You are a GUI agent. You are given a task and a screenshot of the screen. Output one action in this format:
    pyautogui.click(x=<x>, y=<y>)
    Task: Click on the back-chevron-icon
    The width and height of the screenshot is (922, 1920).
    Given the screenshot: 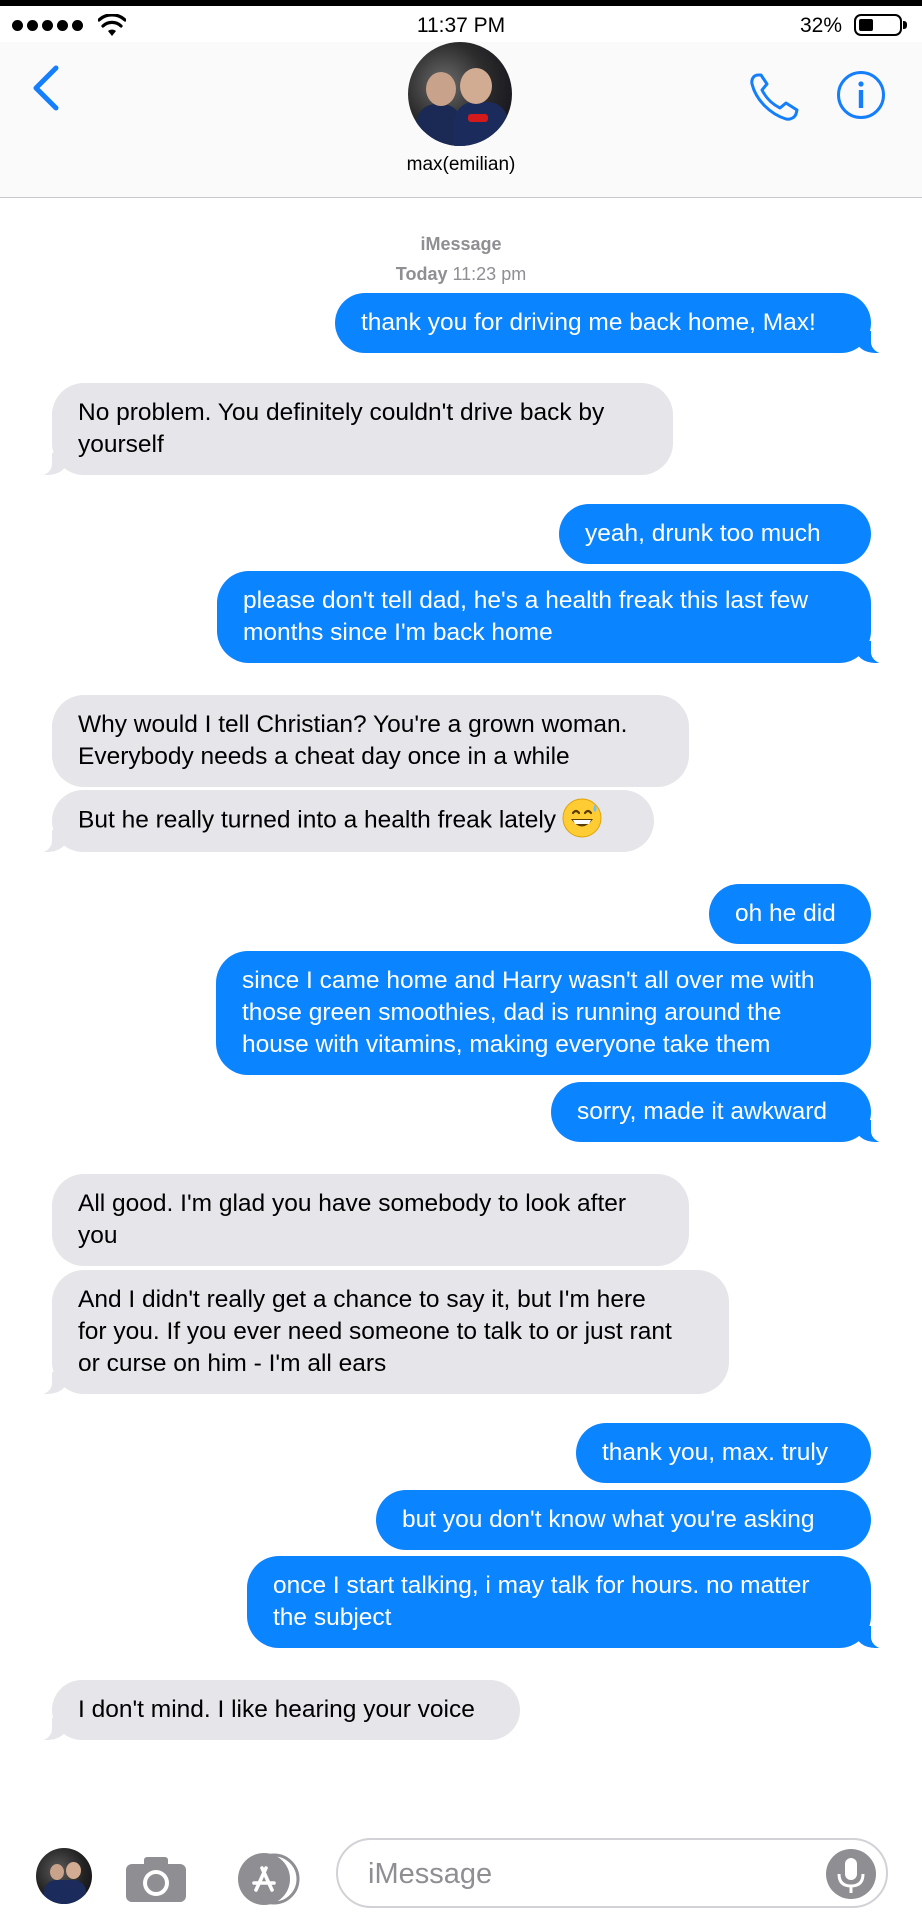 What is the action you would take?
    pyautogui.click(x=46, y=88)
    